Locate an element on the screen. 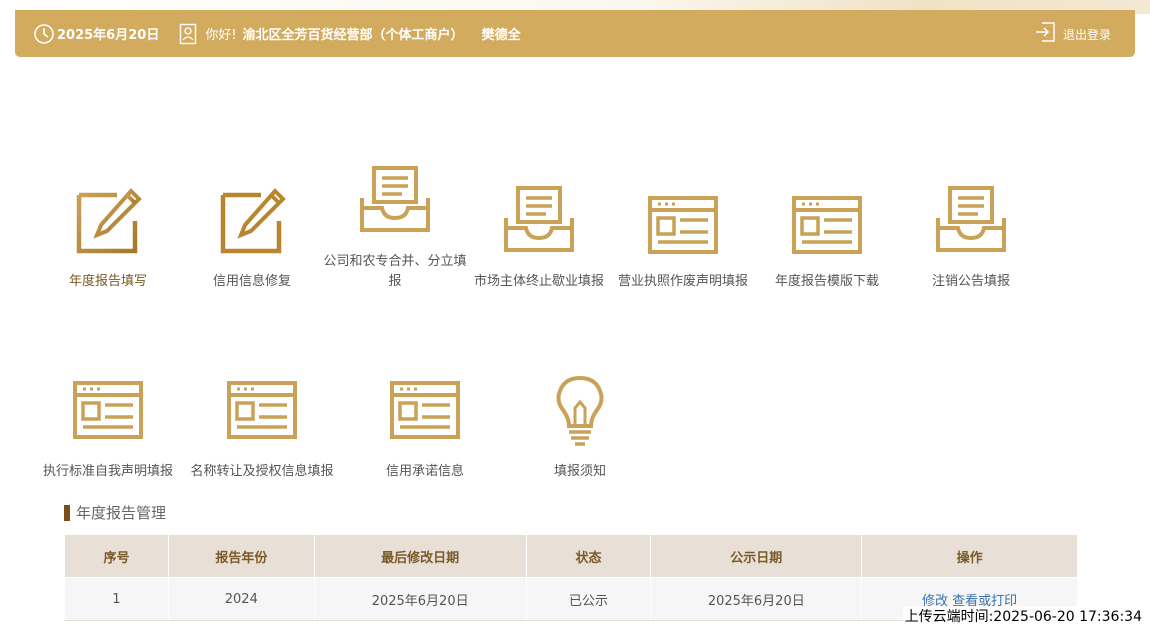 The width and height of the screenshot is (1150, 629). cell-index: 1 is located at coordinates (116, 599).